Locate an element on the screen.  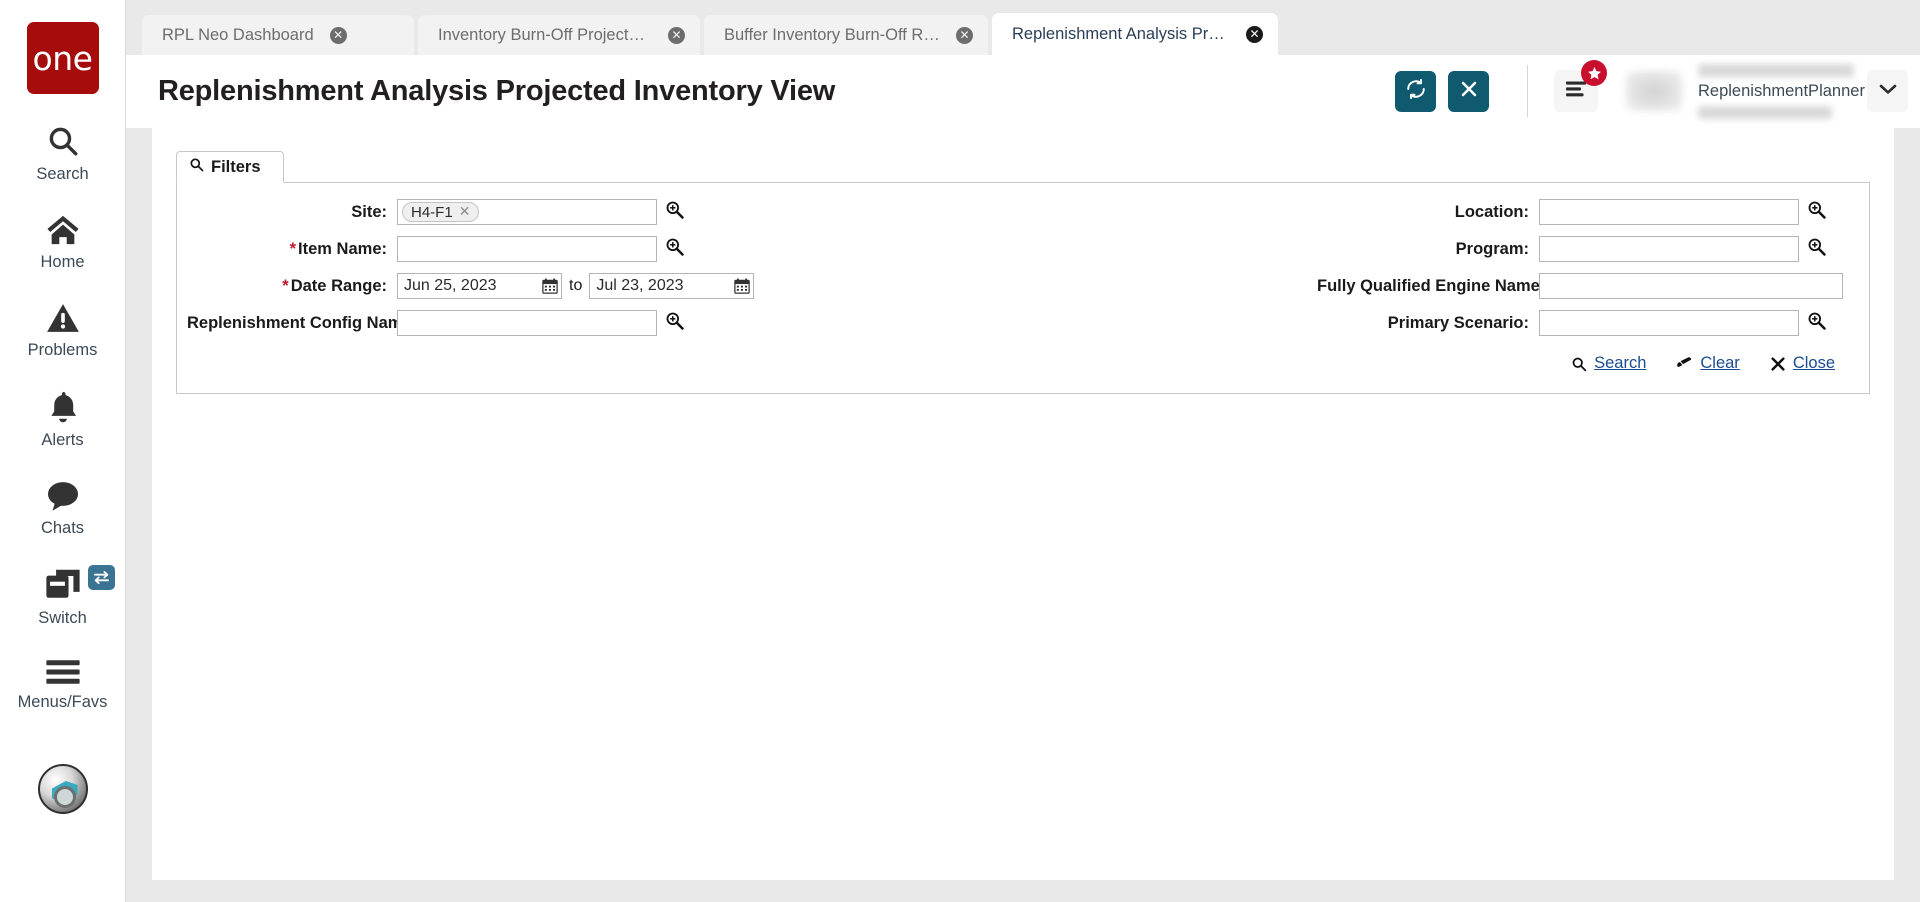
close-filters-button: Close is located at coordinates (1802, 363).